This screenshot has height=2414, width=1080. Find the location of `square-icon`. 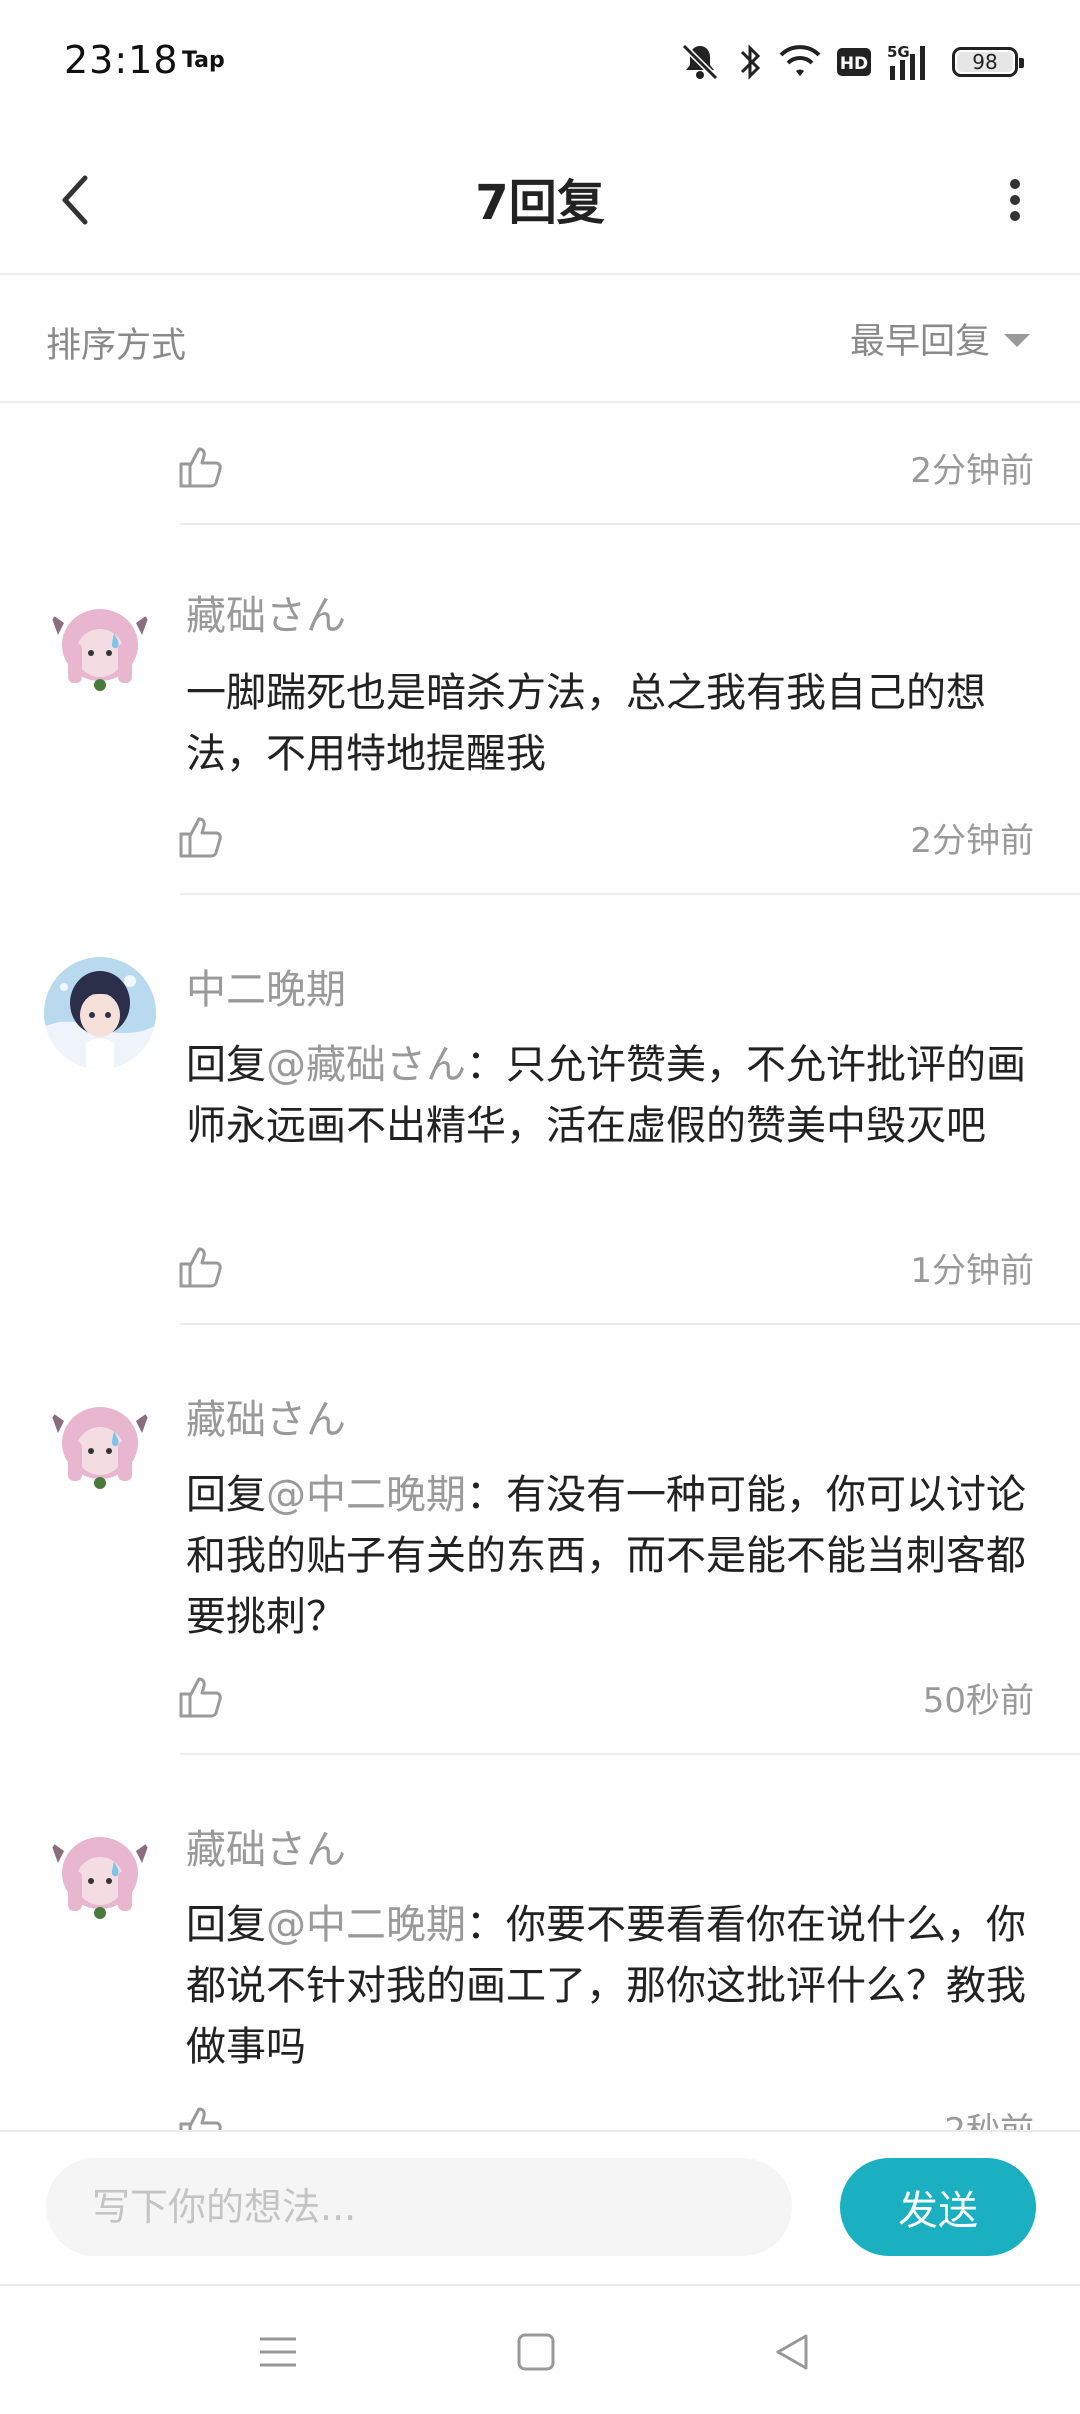

square-icon is located at coordinates (536, 2352).